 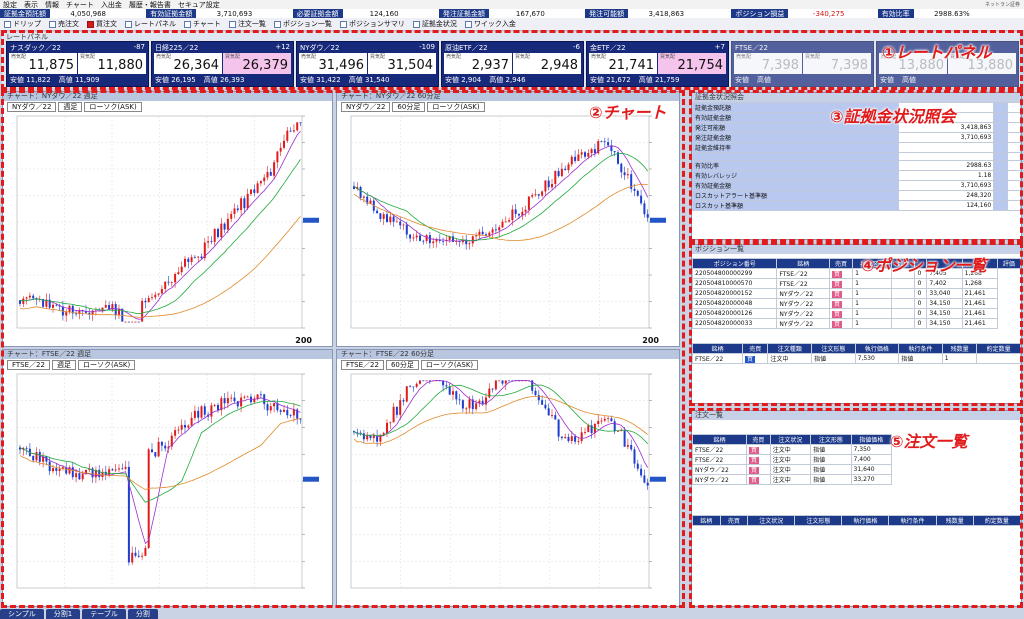 What do you see at coordinates (837, 284) in the screenshot?
I see `cell-text: 買` at bounding box center [837, 284].